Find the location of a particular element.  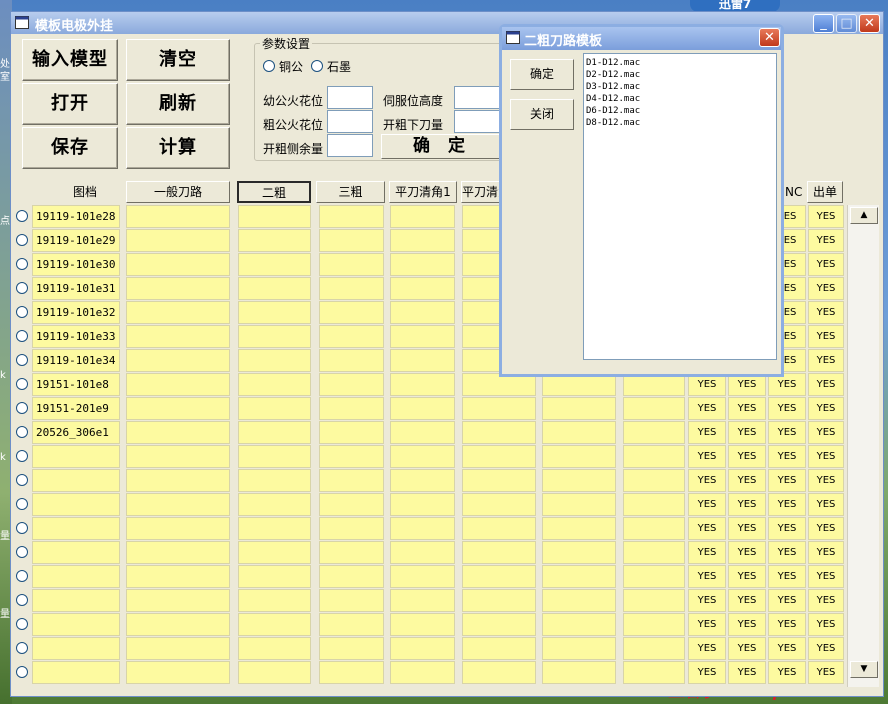

graphite-radio is located at coordinates (317, 66).